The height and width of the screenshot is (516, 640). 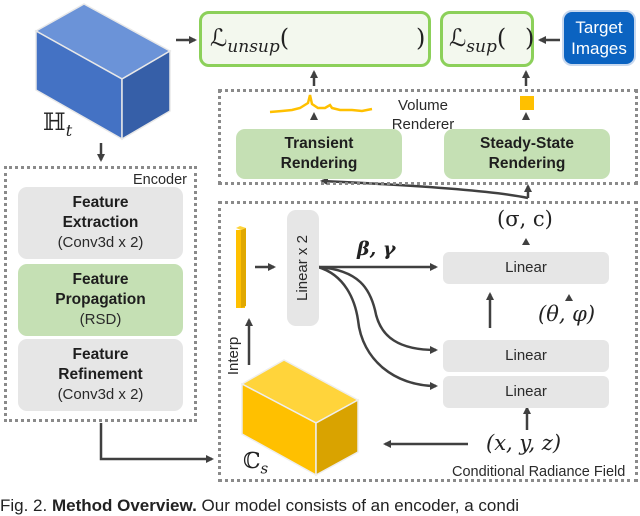 I want to click on feature-refinement-block: Feature Refinement (Conv3d x 2), so click(x=100, y=375).